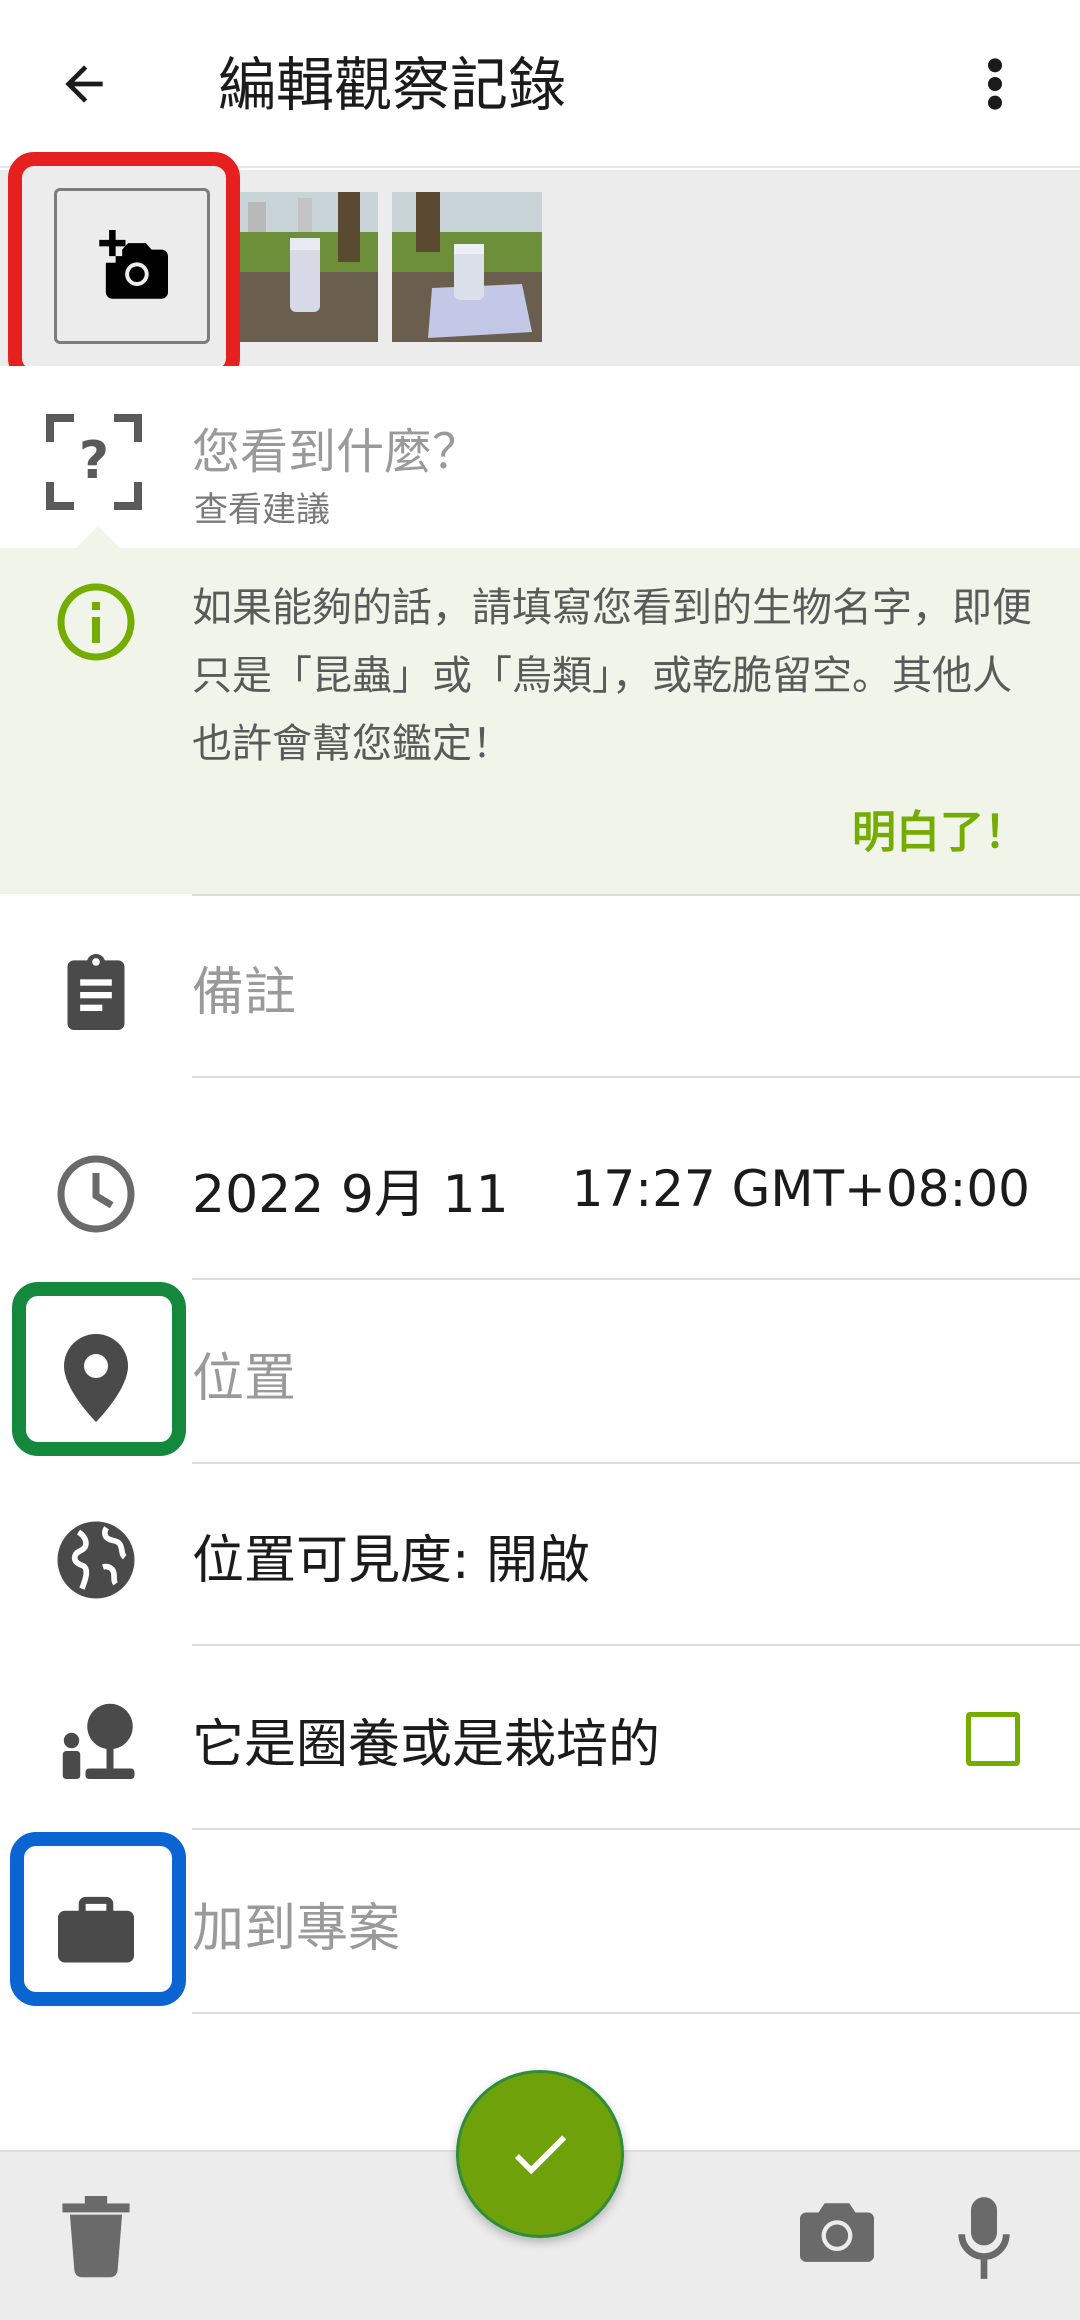 The image size is (1080, 2320). Describe the element at coordinates (391, 1555) in the screenshot. I see `location-visibility-value: 位置可見度: 開啟` at that location.